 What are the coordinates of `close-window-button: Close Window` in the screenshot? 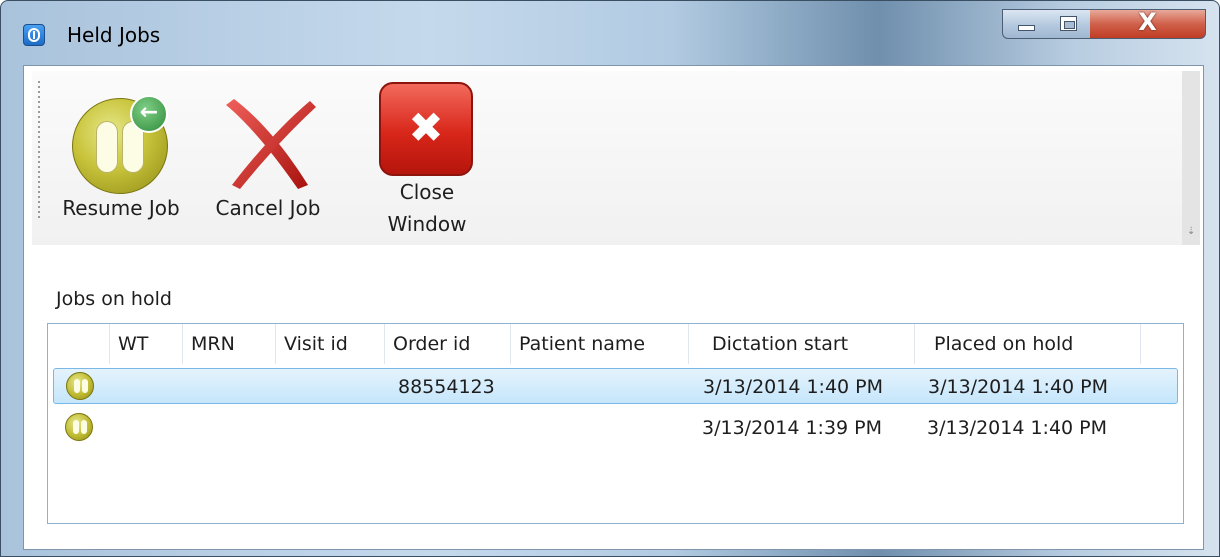 It's located at (427, 158).